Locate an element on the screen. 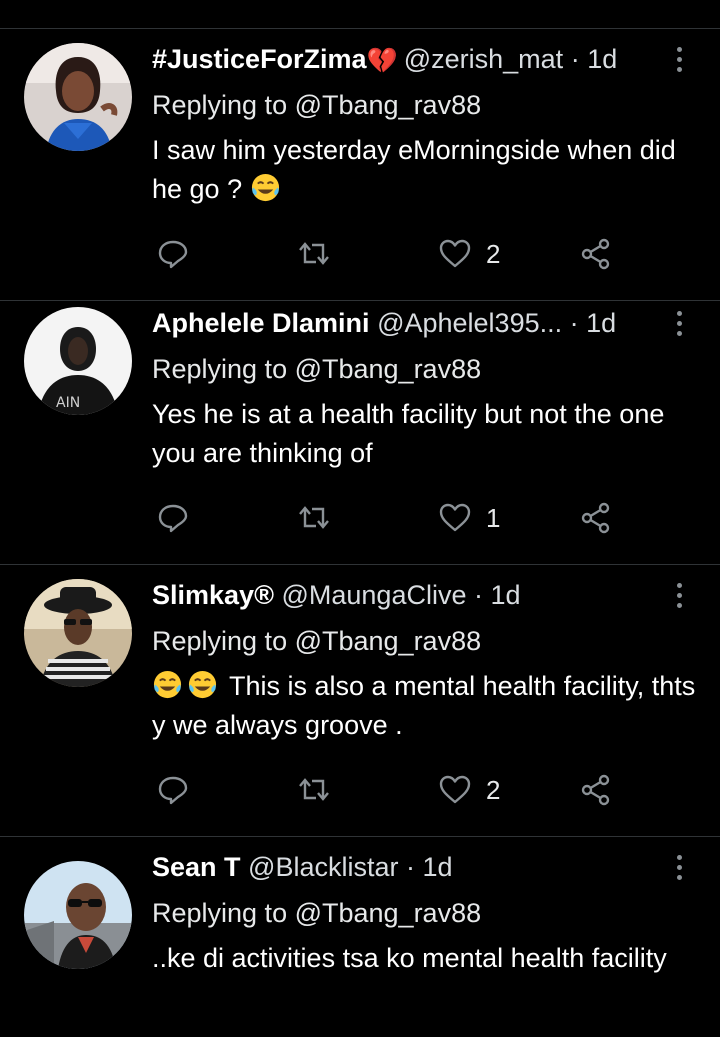 The height and width of the screenshot is (1037, 720). like-button: 1 is located at coordinates (469, 518).